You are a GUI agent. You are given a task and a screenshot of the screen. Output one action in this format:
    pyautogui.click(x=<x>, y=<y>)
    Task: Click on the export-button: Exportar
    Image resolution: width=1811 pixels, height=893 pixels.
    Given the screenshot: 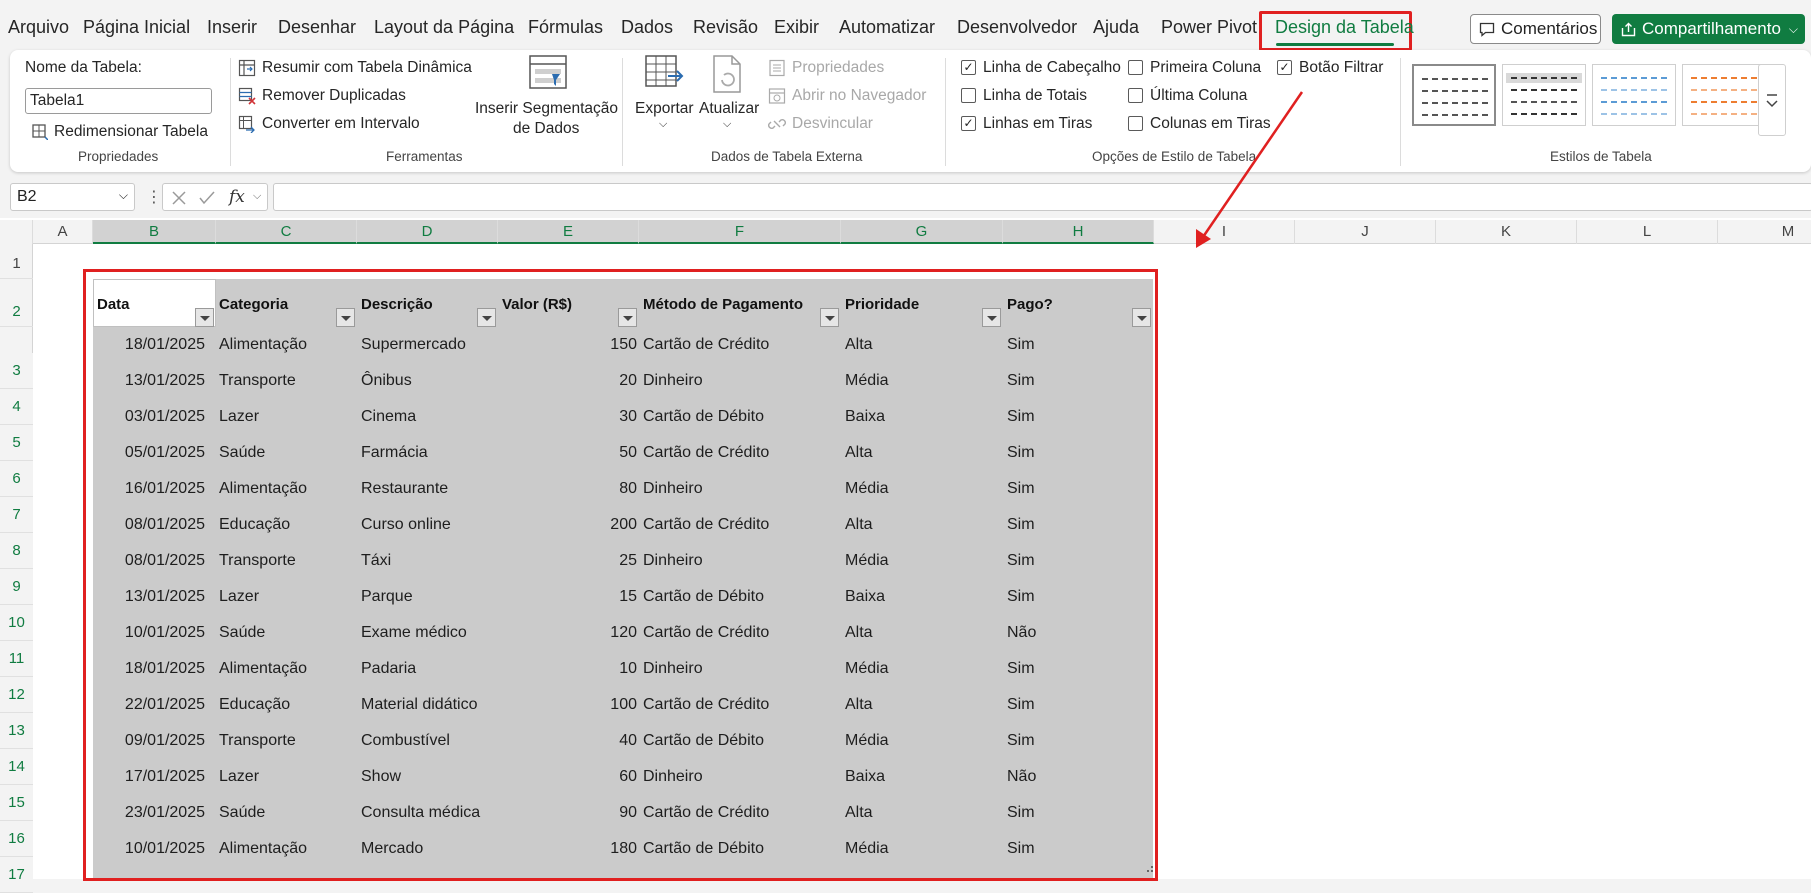 What is the action you would take?
    pyautogui.click(x=664, y=109)
    